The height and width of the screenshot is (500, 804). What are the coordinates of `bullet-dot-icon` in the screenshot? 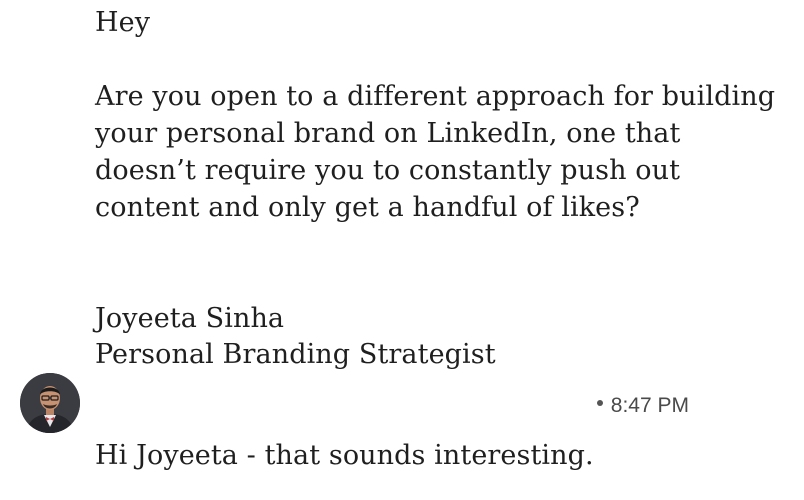 It's located at (599, 403).